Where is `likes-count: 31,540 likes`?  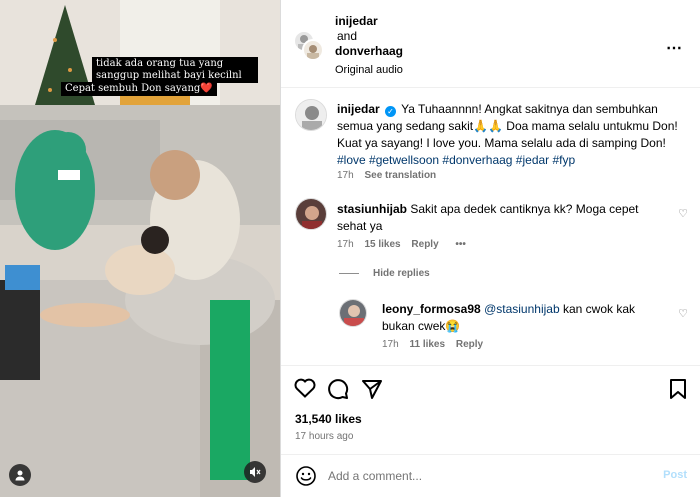 likes-count: 31,540 likes is located at coordinates (328, 419).